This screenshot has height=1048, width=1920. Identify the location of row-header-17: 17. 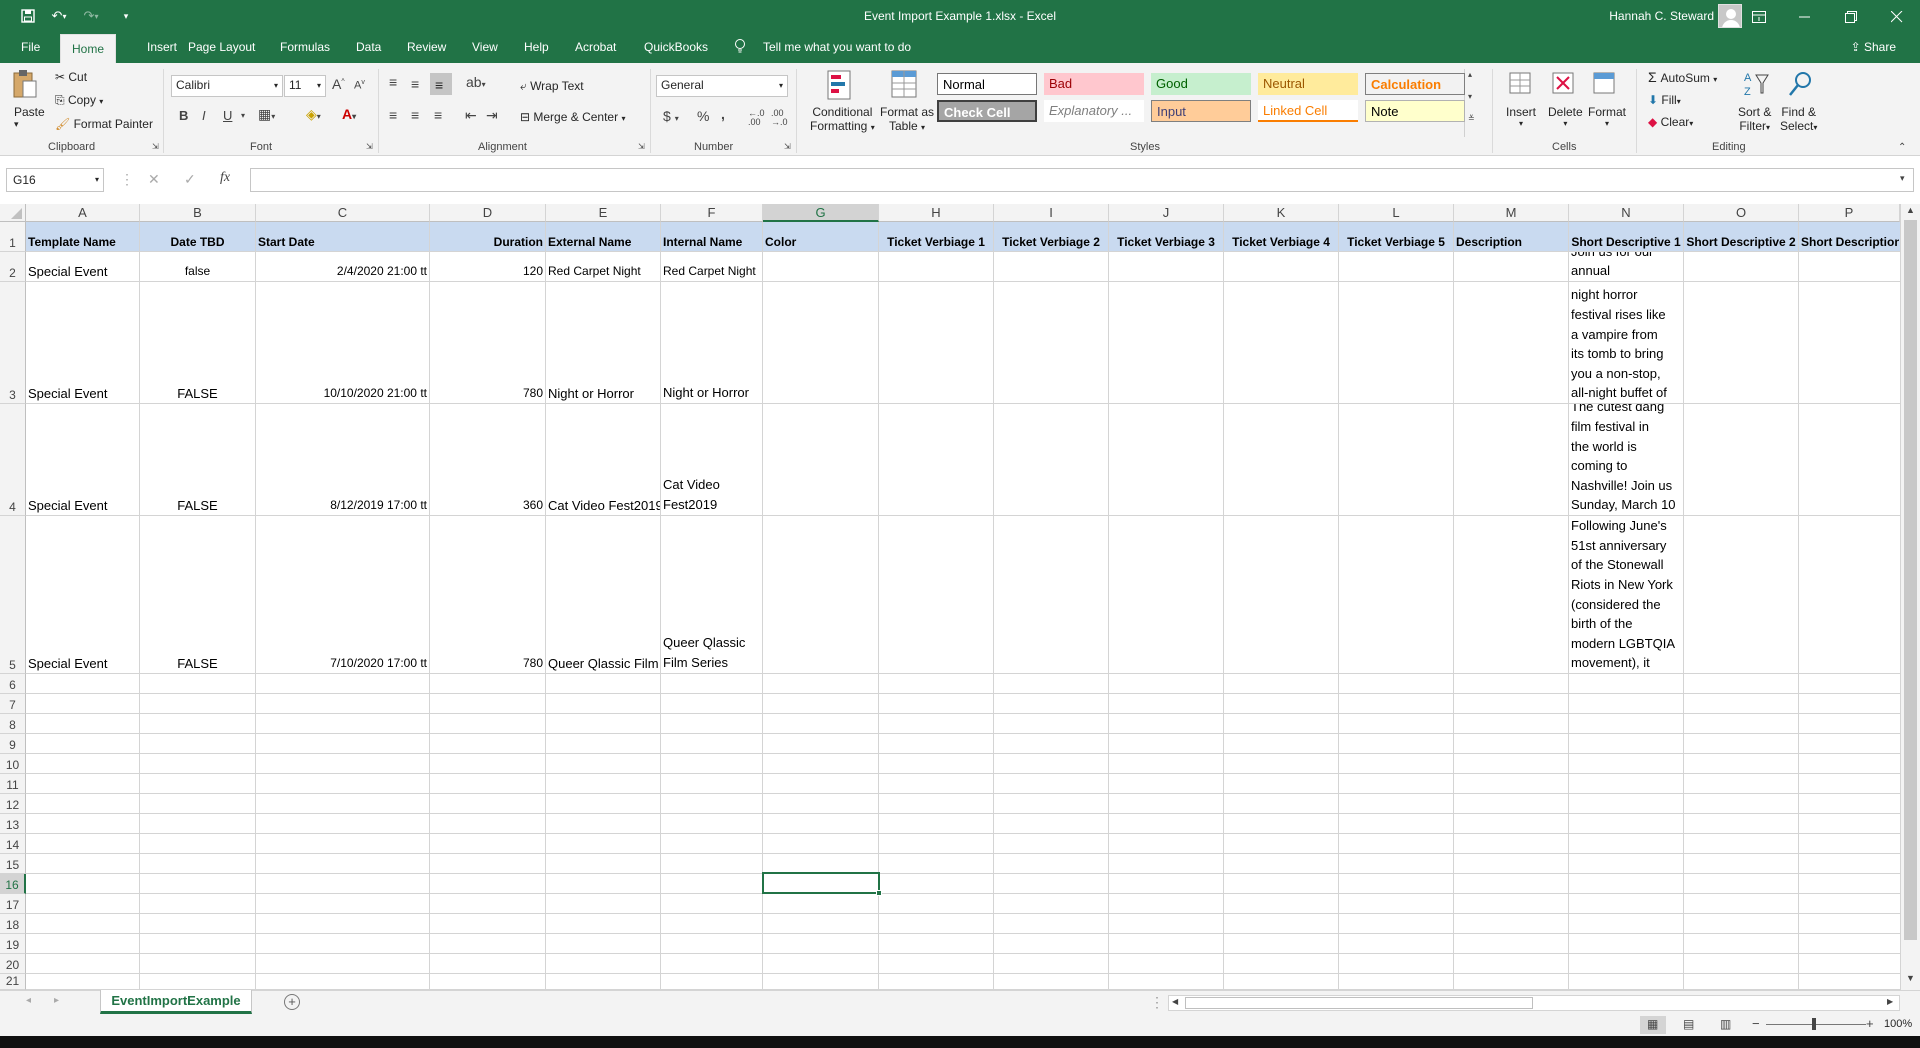
(13, 904).